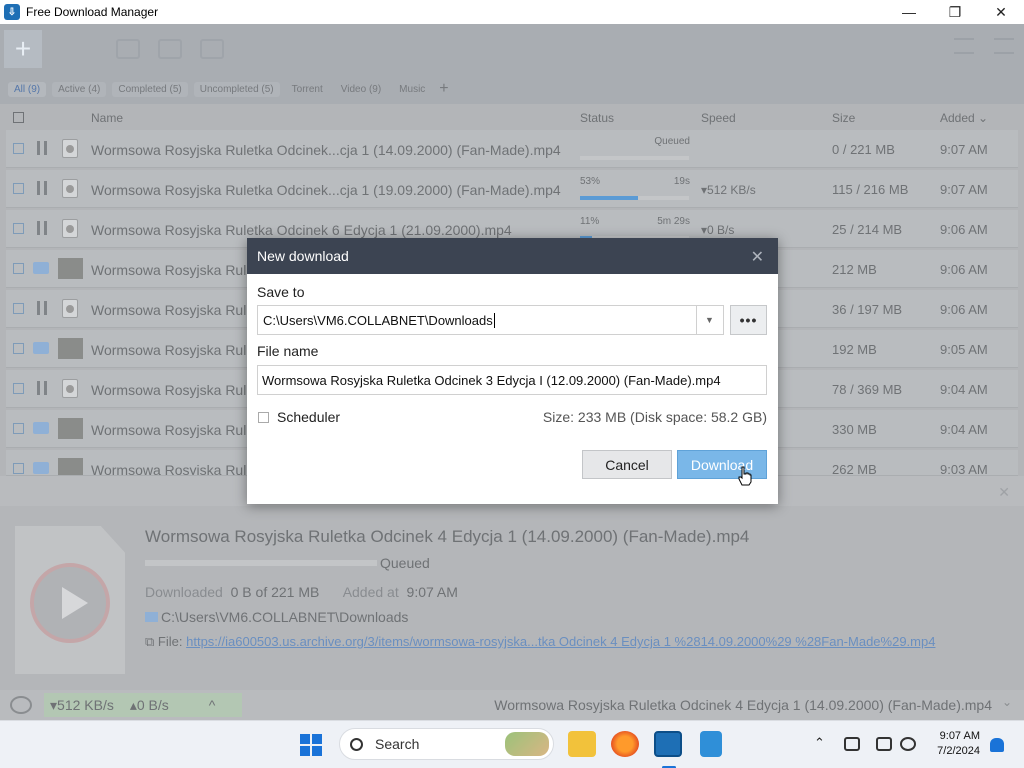  I want to click on speed-mode-icon, so click(964, 46).